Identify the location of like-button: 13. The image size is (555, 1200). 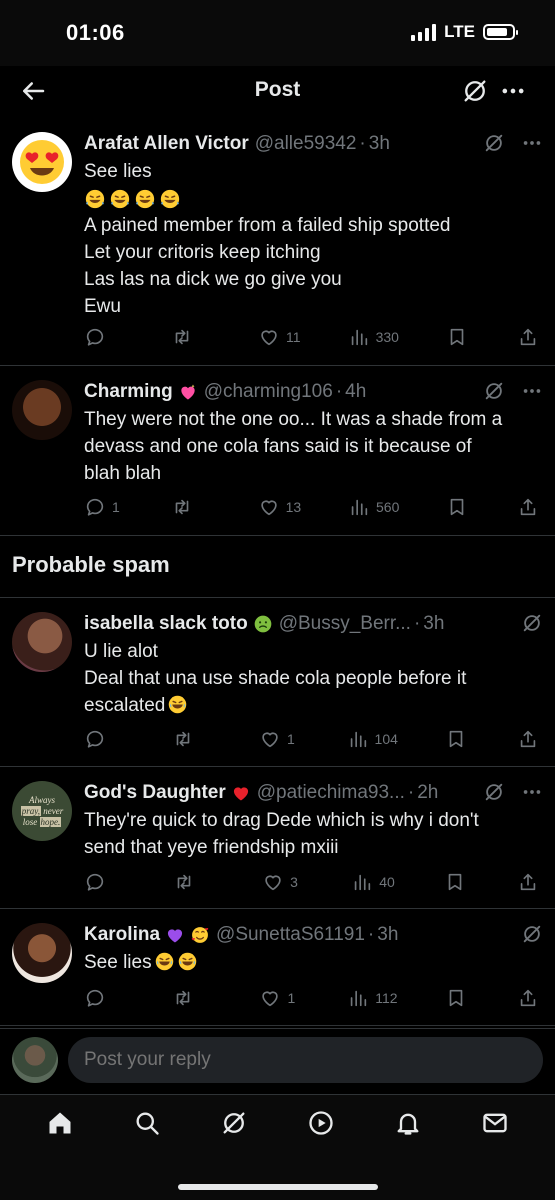
(279, 507).